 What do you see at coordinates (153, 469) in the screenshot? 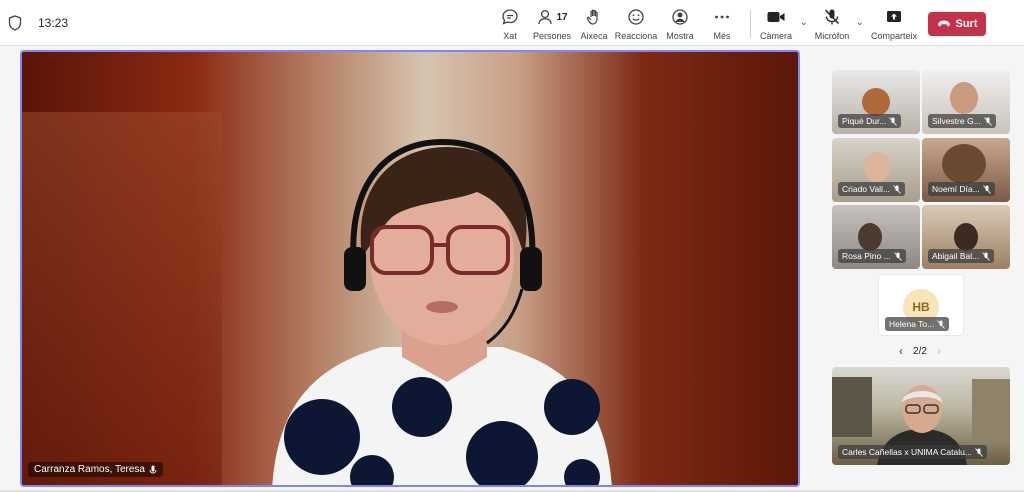
I see `mic-icon` at bounding box center [153, 469].